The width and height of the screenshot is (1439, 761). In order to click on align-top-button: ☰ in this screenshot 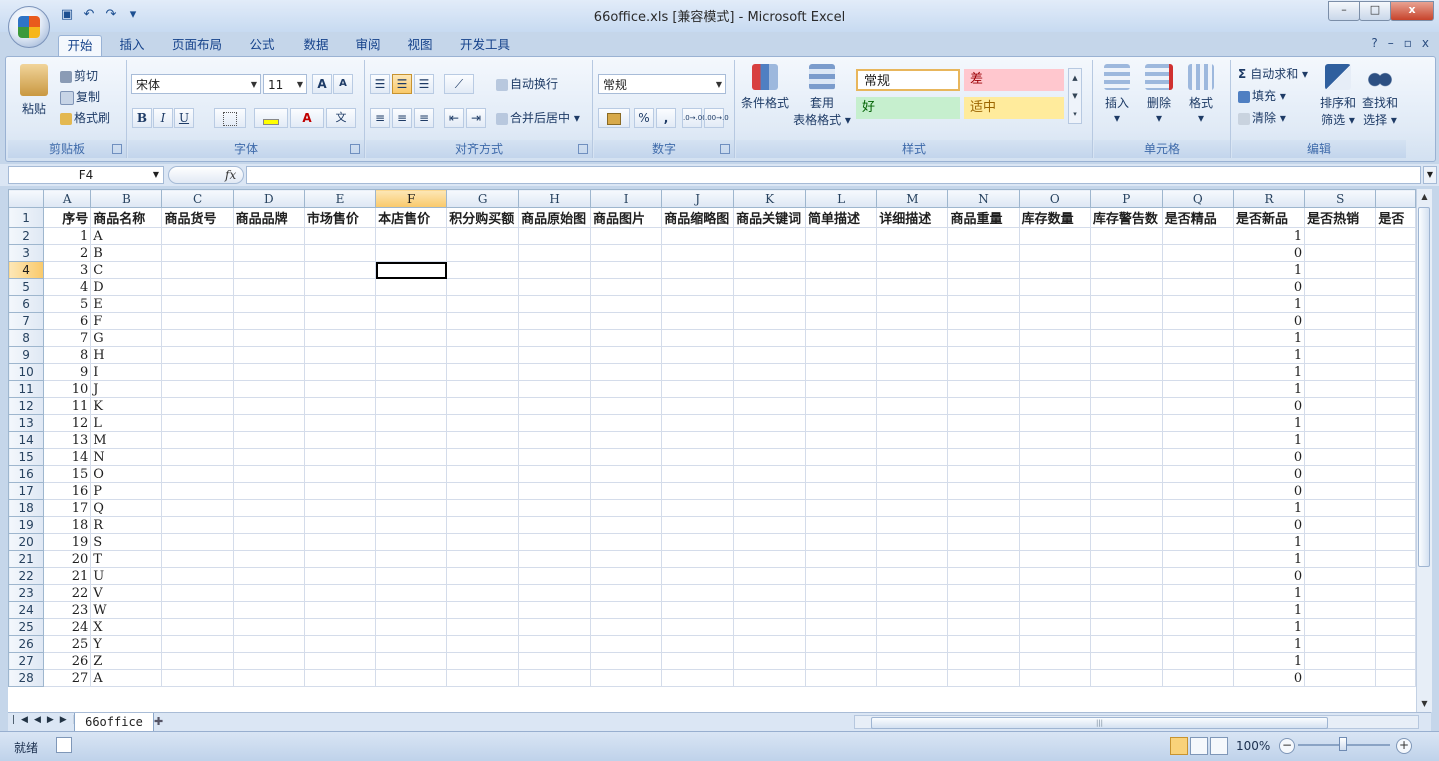, I will do `click(380, 84)`.